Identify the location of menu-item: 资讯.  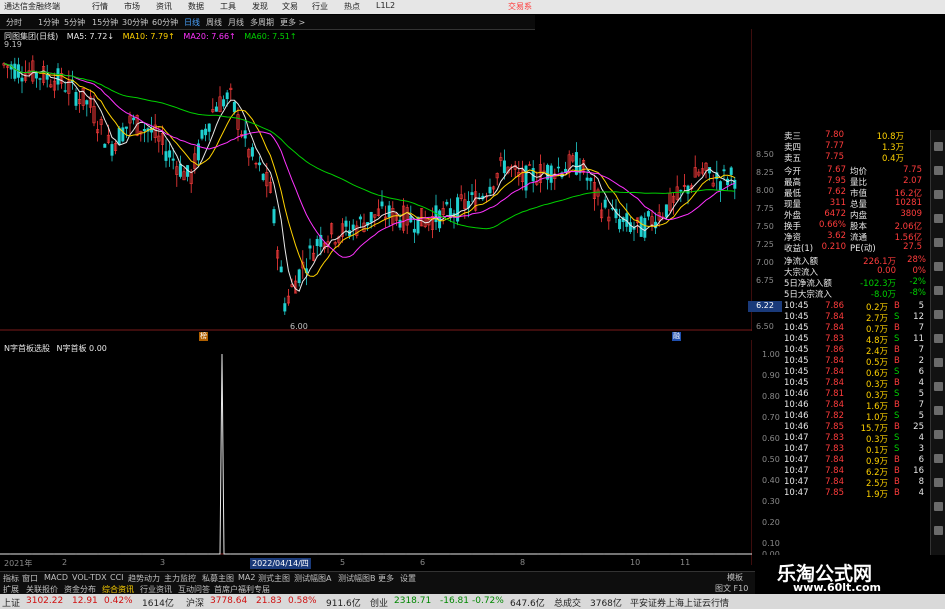
(164, 6).